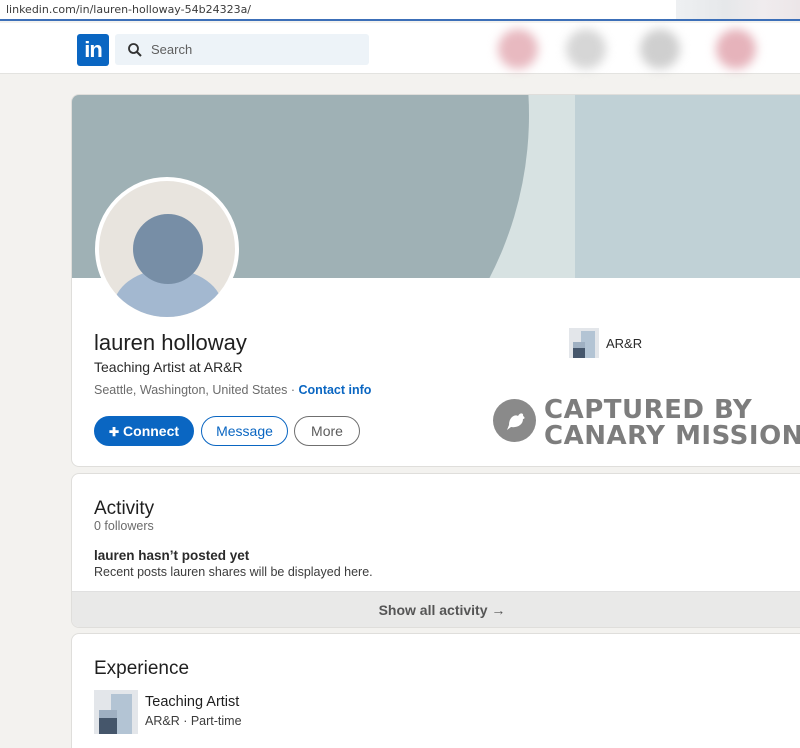 The height and width of the screenshot is (748, 800). Describe the element at coordinates (514, 420) in the screenshot. I see `bird-icon` at that location.